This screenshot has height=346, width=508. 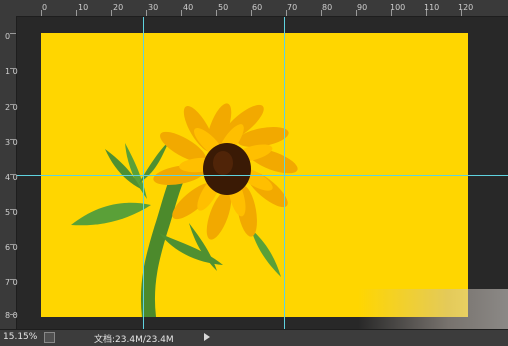 What do you see at coordinates (188, 7) in the screenshot?
I see `ruler-top-label: 40` at bounding box center [188, 7].